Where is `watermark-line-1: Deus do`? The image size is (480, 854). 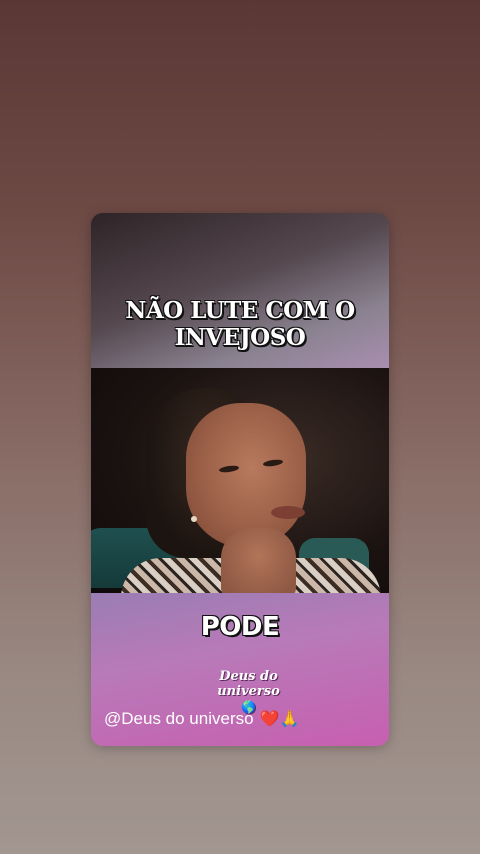
watermark-line-1: Deus do is located at coordinates (248, 676).